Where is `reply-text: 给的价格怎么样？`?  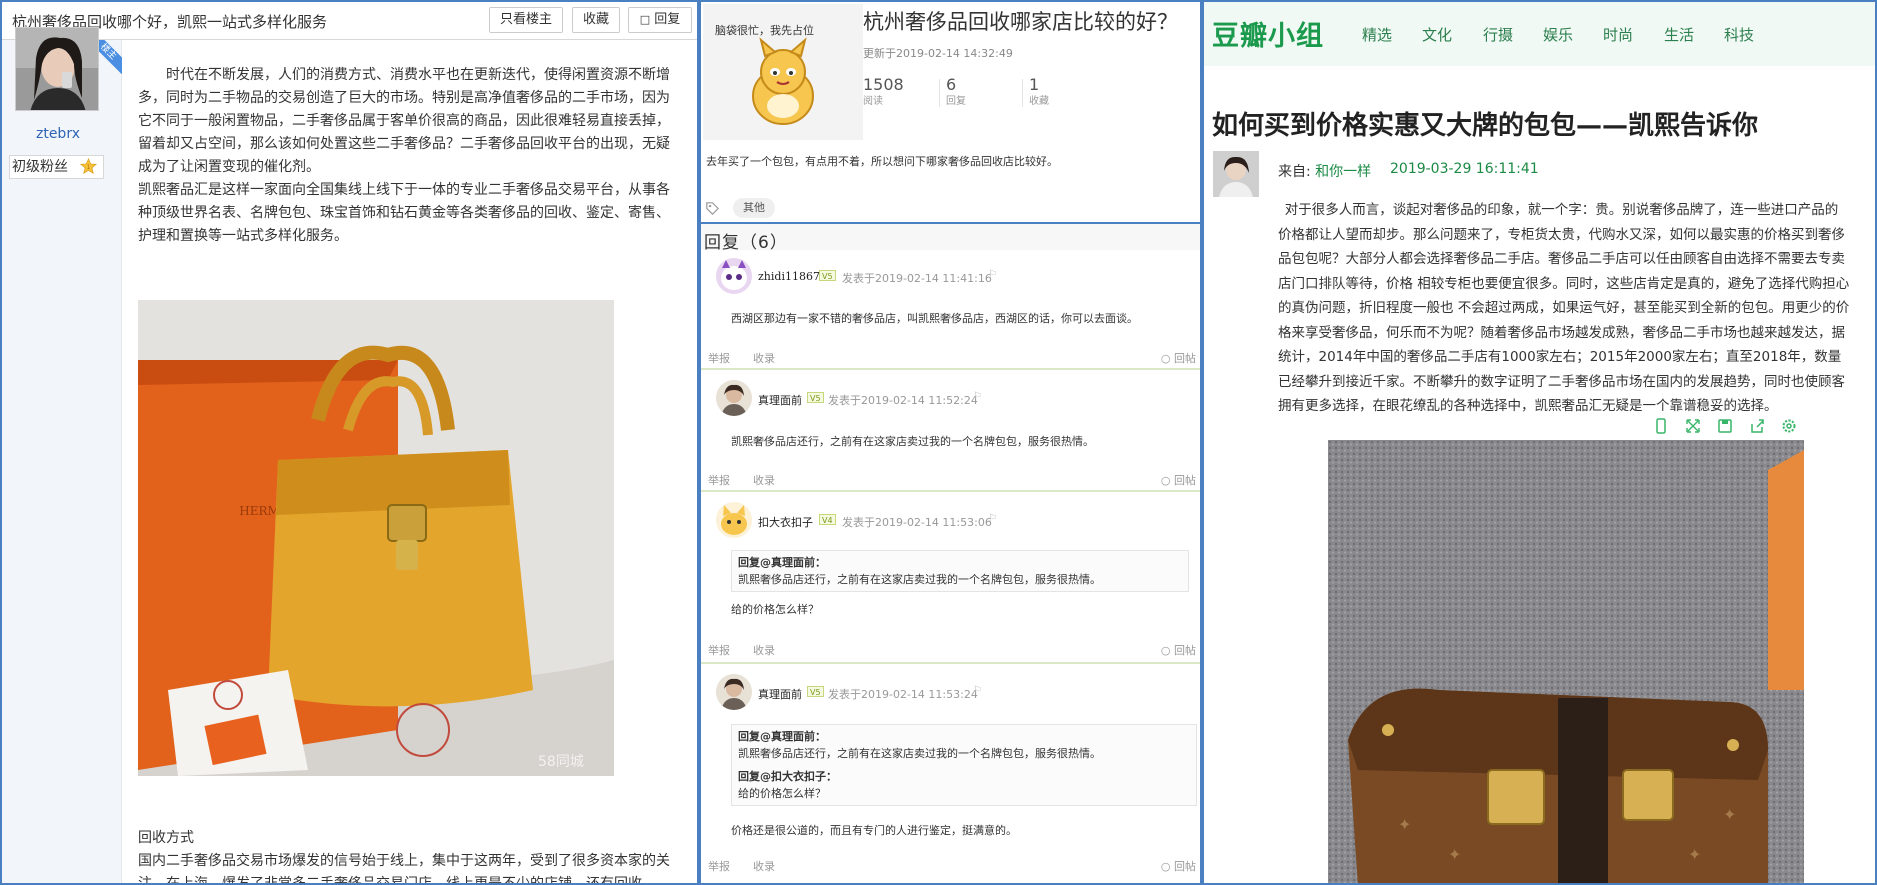 reply-text: 给的价格怎么样？ is located at coordinates (775, 609).